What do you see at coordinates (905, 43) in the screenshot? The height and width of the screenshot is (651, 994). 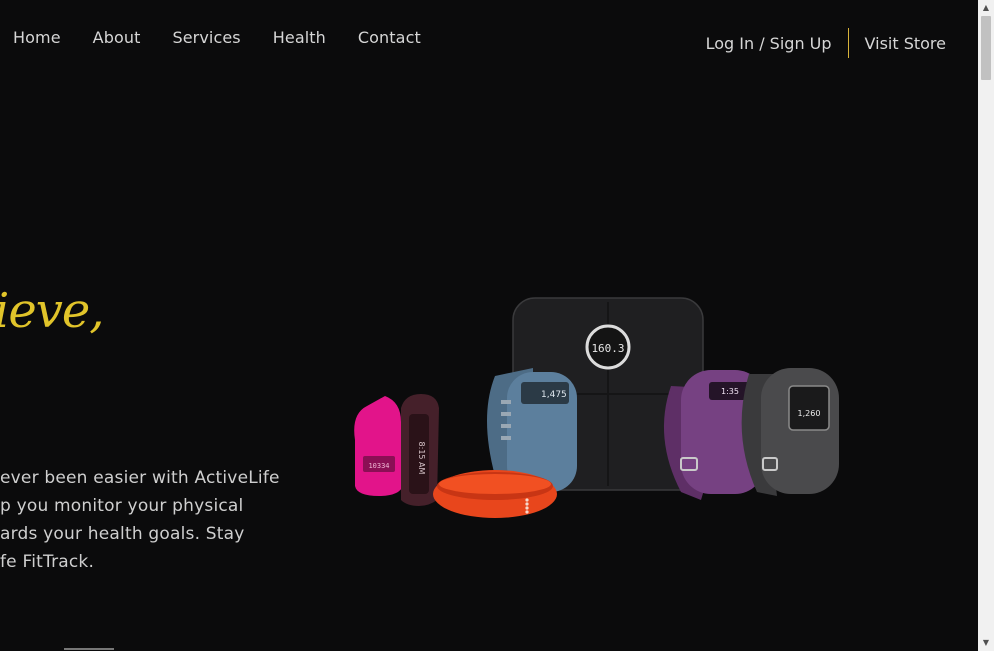 I see `visit-store-link: Visit Store` at bounding box center [905, 43].